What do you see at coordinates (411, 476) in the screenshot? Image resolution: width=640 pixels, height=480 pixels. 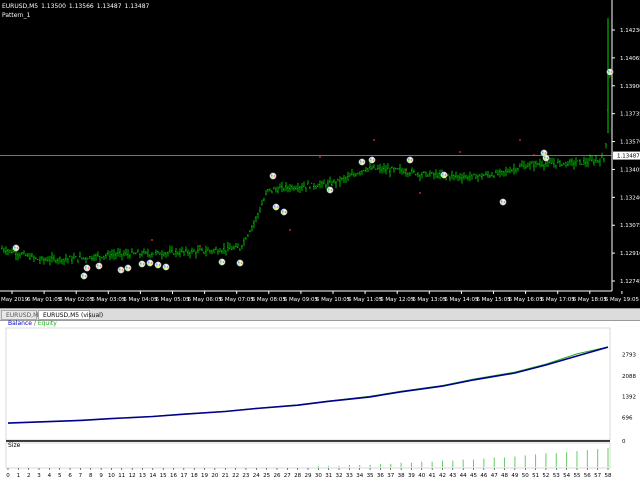 I see `x-tick-label: 39` at bounding box center [411, 476].